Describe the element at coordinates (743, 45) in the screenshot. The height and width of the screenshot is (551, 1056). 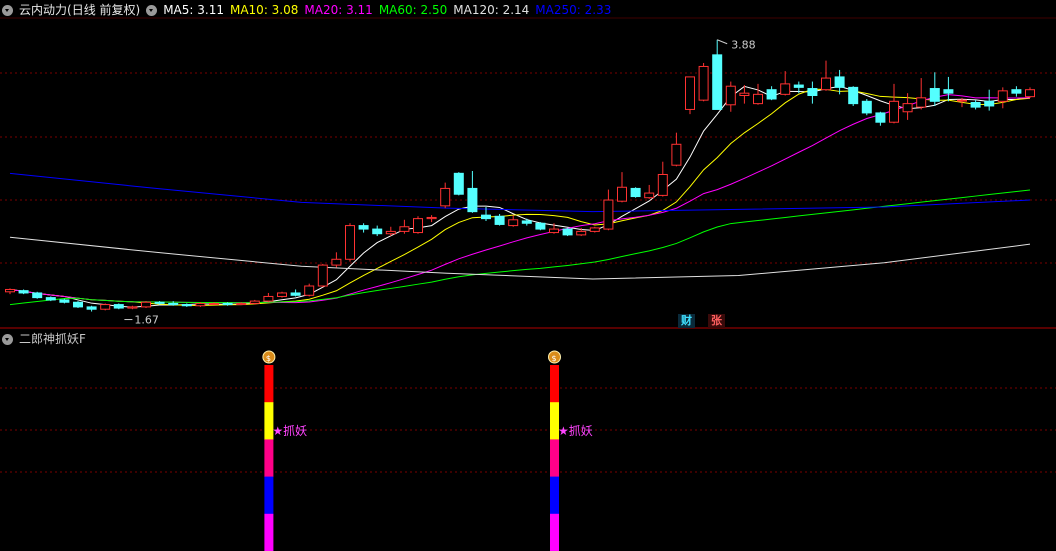
I see `high-price-label: 3.88` at that location.